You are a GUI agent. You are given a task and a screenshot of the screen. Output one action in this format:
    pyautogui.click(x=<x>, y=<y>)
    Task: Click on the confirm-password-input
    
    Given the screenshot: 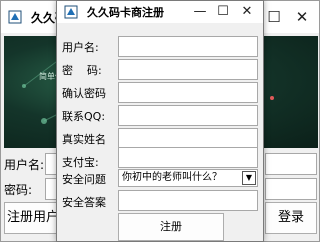 What is the action you would take?
    pyautogui.click(x=188, y=92)
    